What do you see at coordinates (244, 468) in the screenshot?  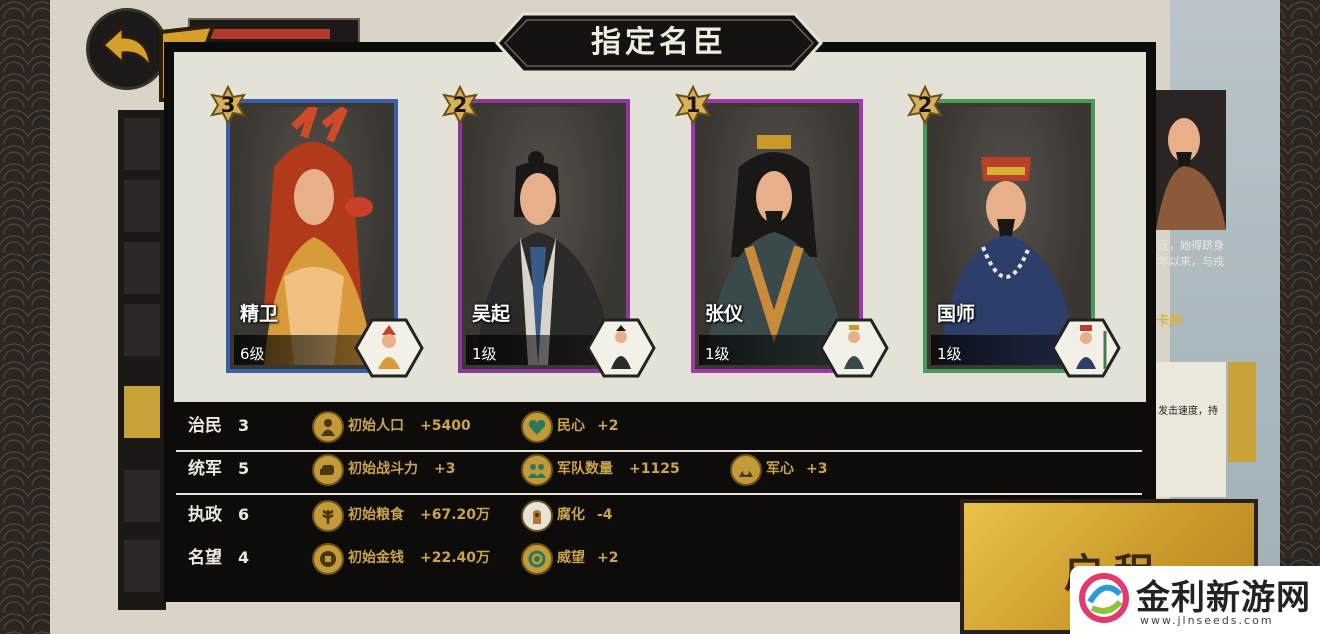 I see `stat-value: 5` at bounding box center [244, 468].